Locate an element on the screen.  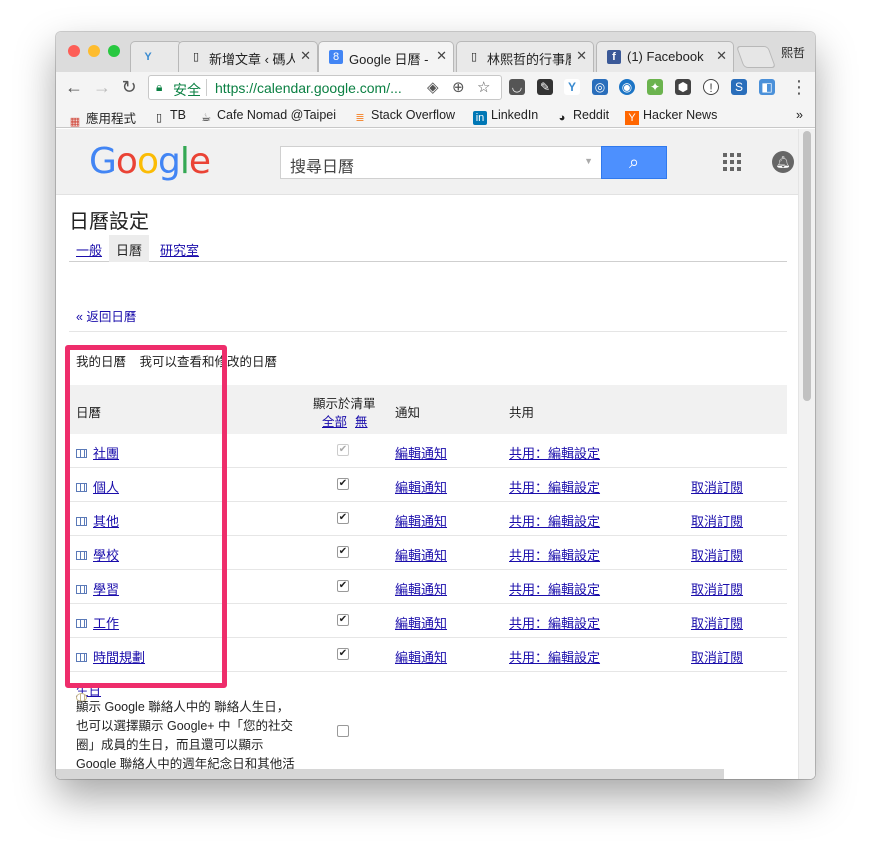
show-in-list-checkbox is located at coordinates (343, 731).